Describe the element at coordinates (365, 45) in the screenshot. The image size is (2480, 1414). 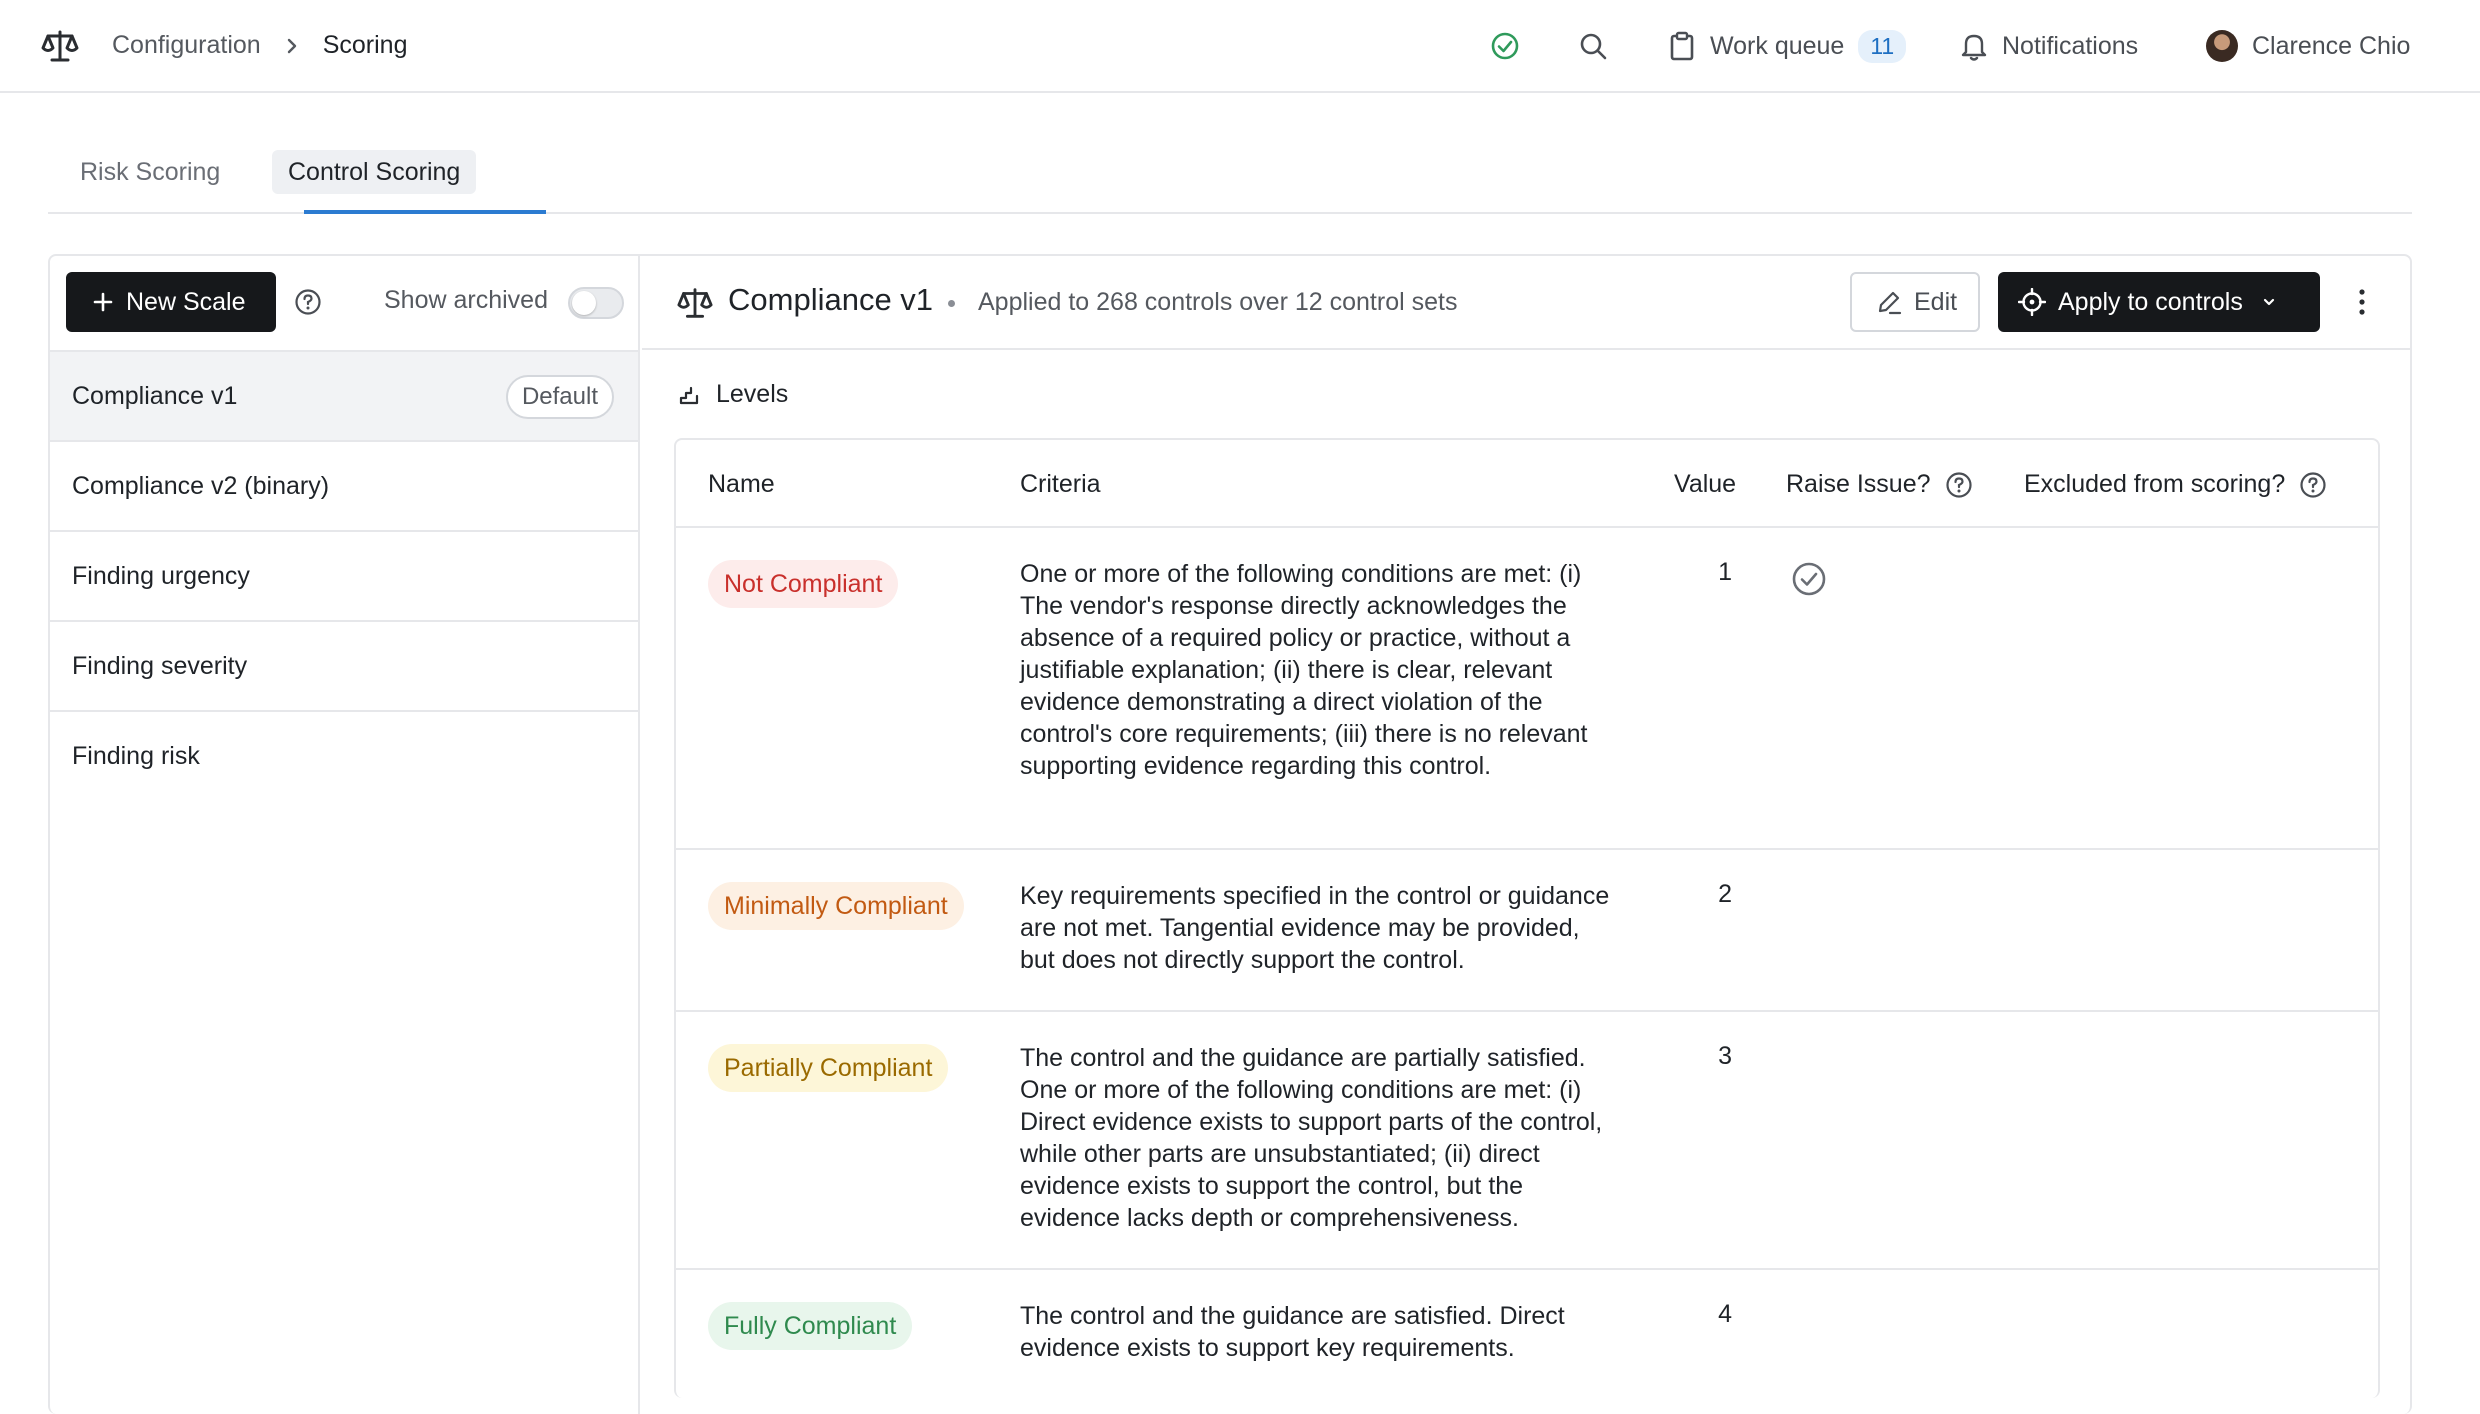
I see `breadcrumb-scoring: Scoring` at that location.